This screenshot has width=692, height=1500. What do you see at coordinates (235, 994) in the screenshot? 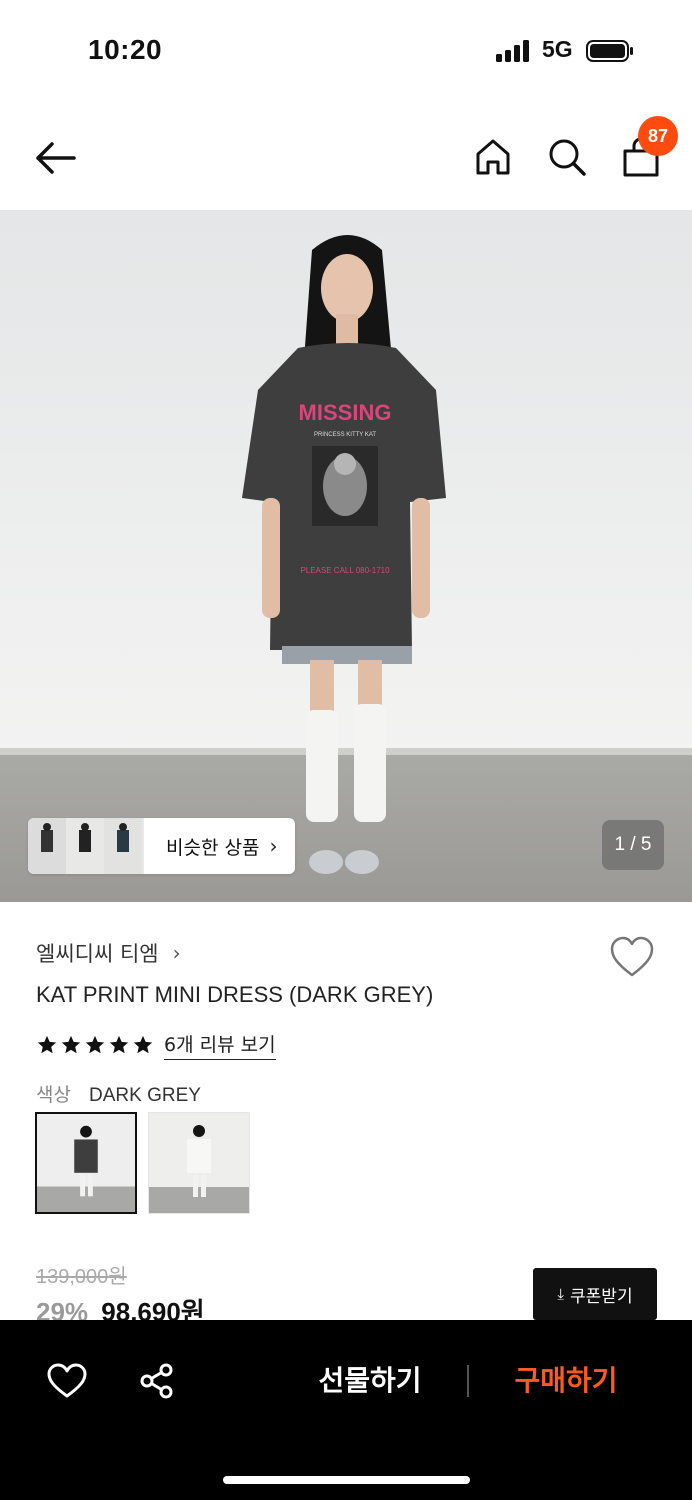
I see `product-name: KAT PRINT MINI DRESS (DARK GREY)` at bounding box center [235, 994].